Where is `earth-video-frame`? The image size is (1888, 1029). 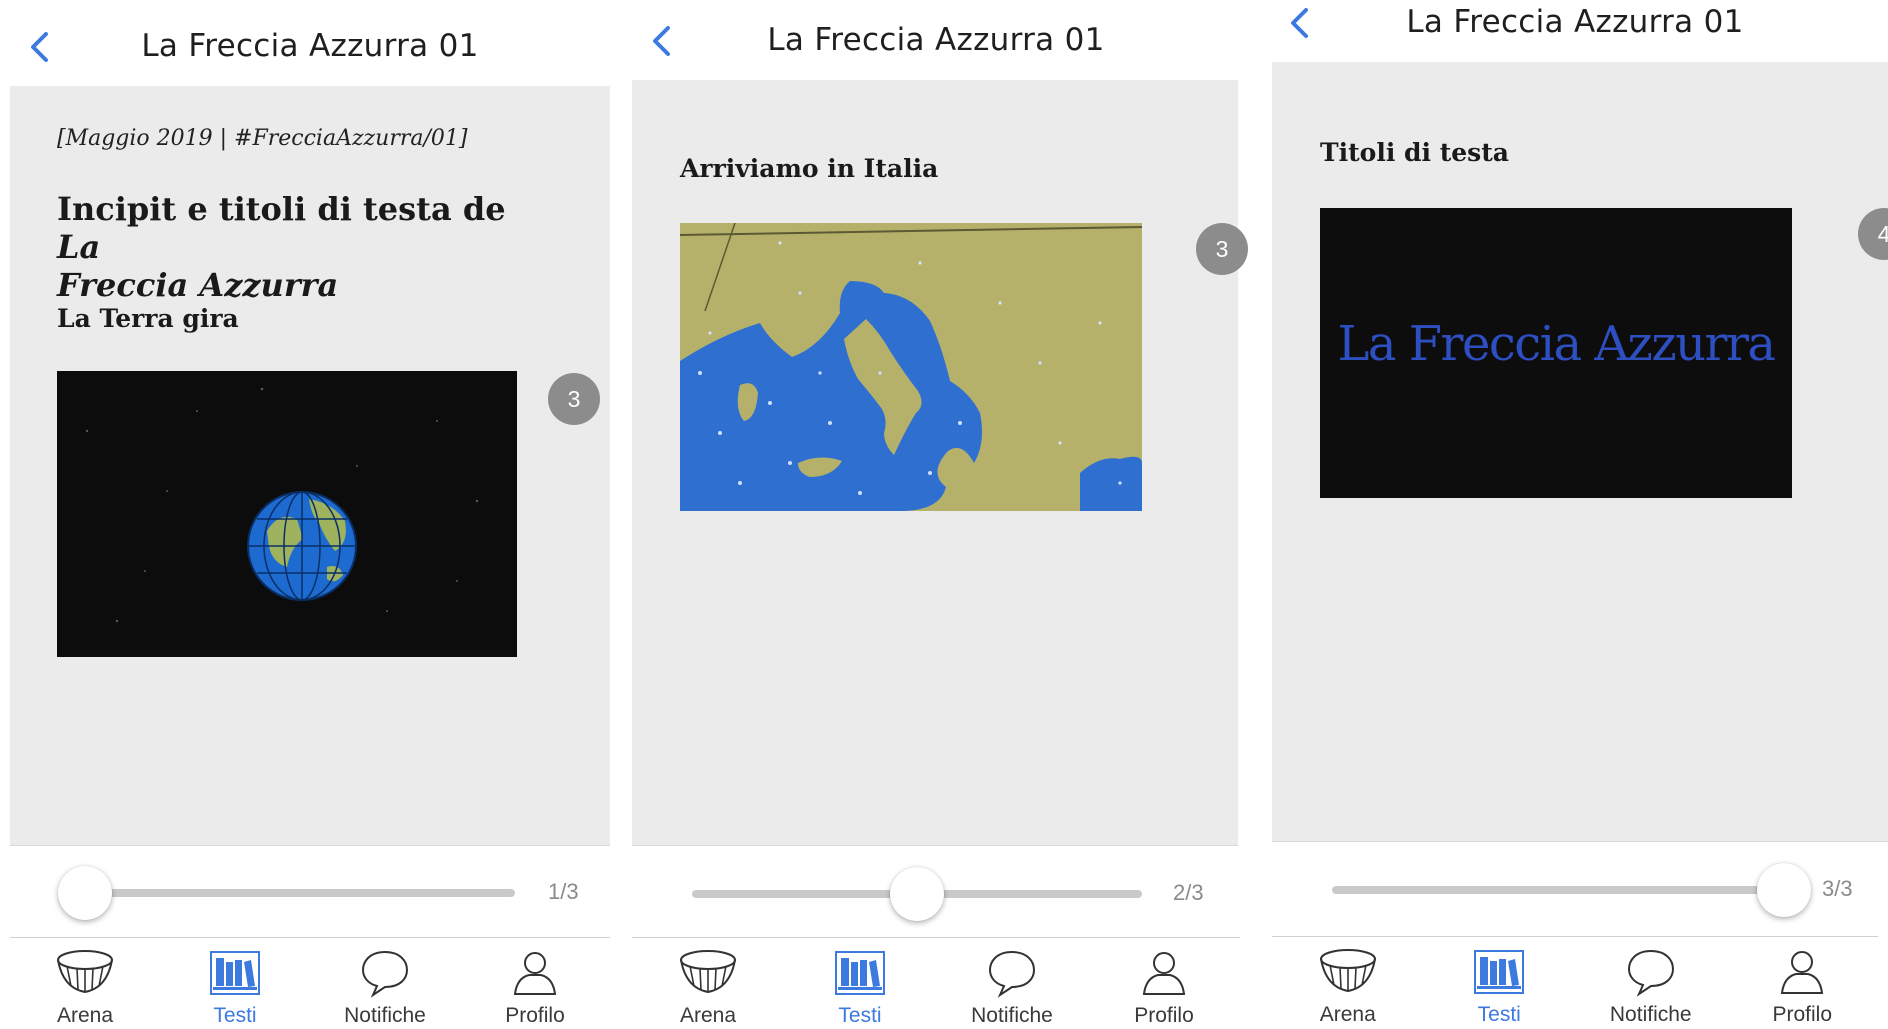 earth-video-frame is located at coordinates (287, 514).